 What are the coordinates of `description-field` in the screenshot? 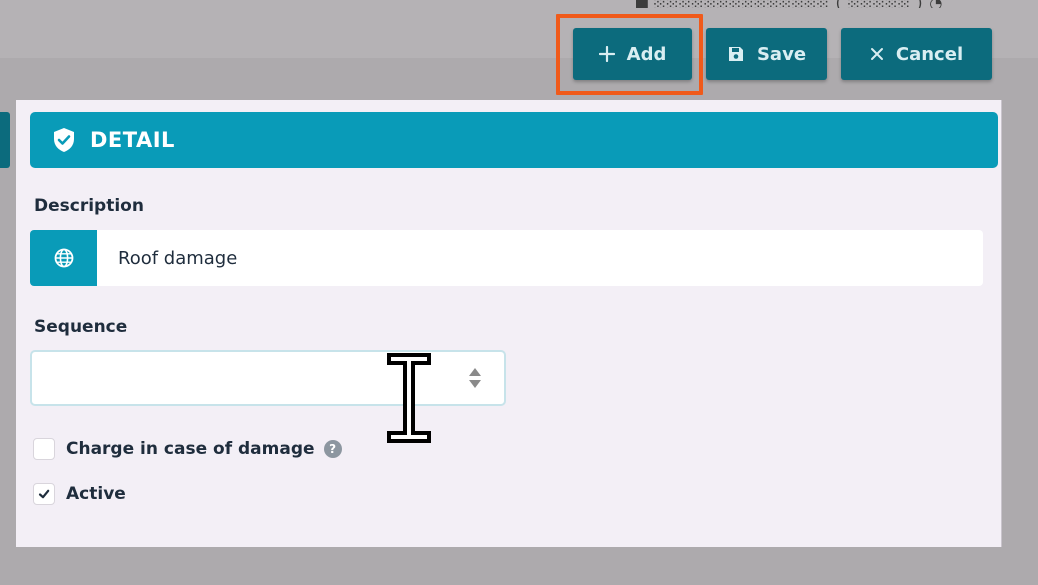 It's located at (506, 258).